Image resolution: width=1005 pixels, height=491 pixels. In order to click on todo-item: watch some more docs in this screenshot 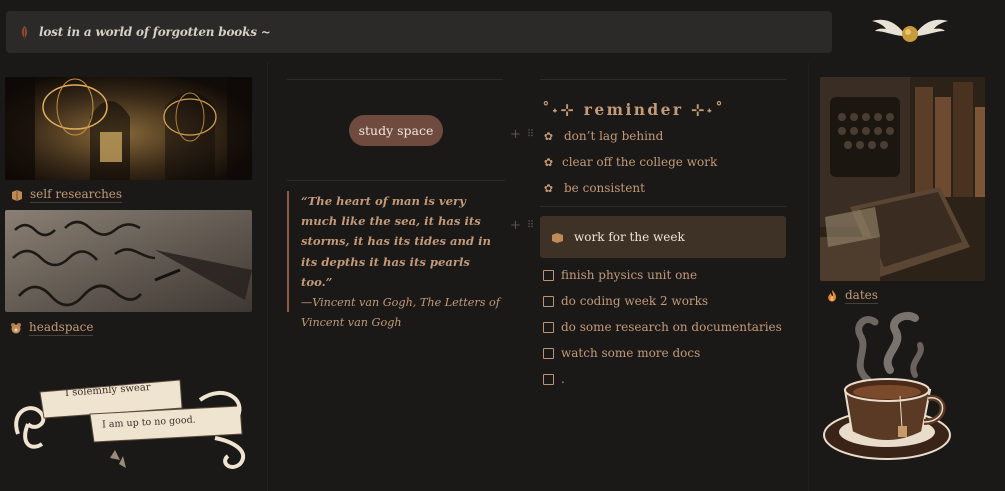, I will do `click(621, 353)`.